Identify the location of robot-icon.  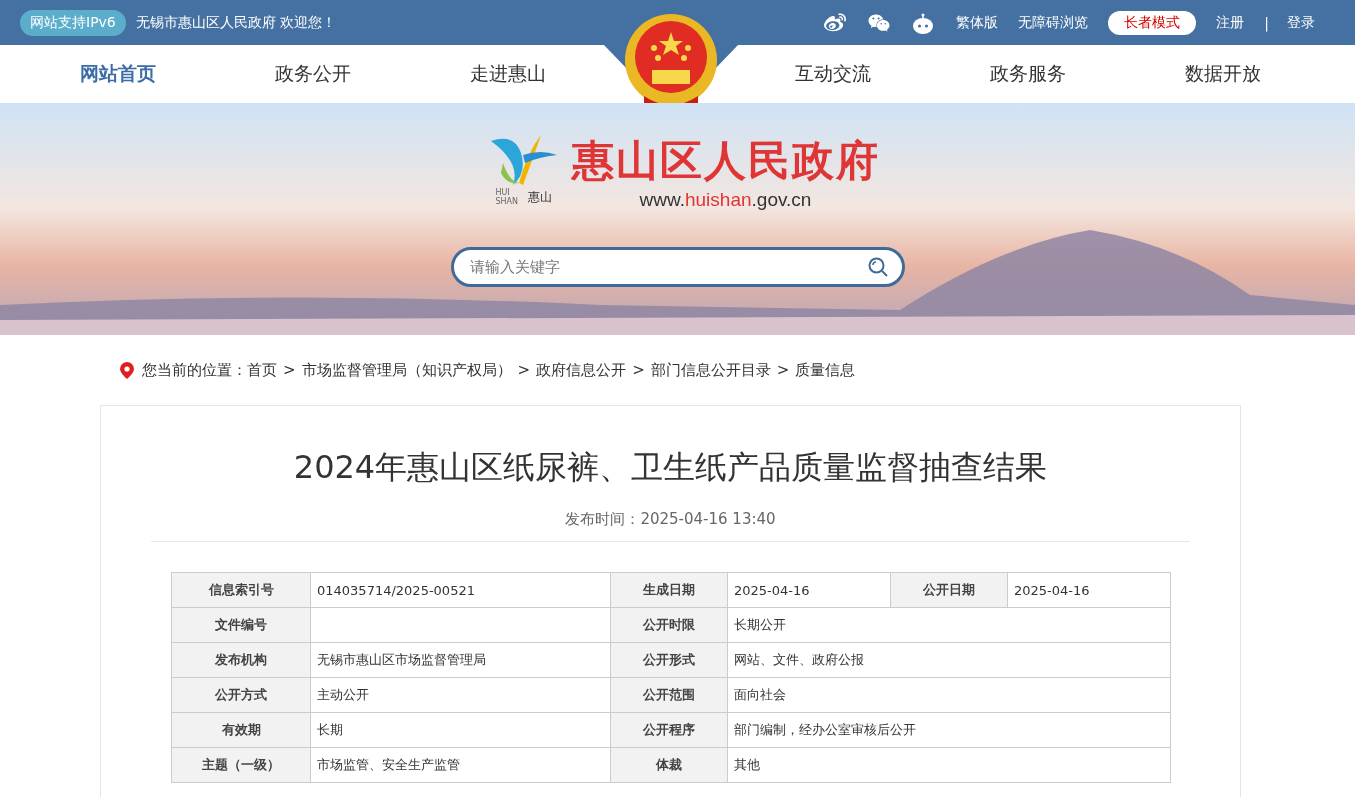
(923, 22).